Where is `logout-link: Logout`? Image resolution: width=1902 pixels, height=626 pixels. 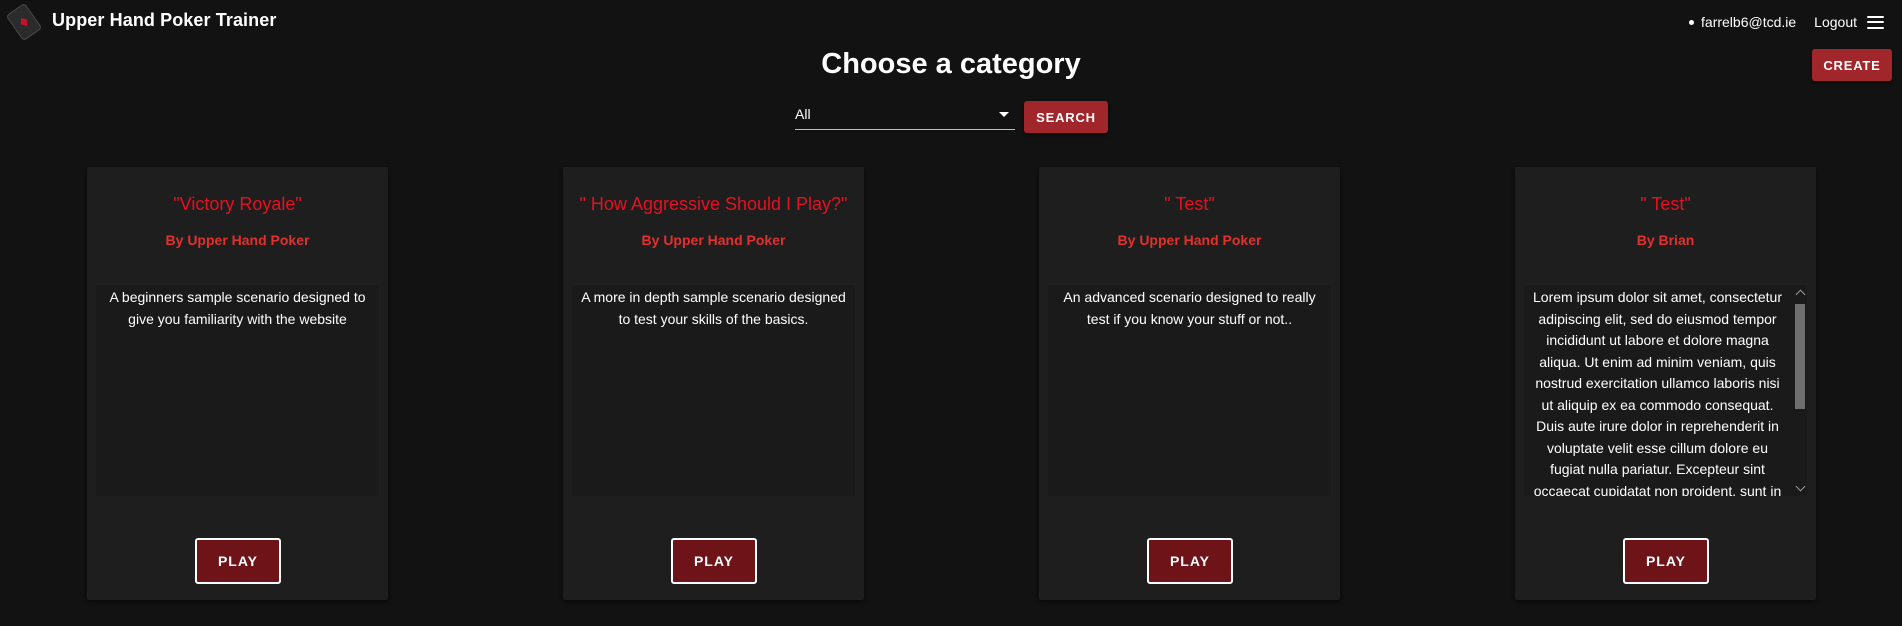
logout-link: Logout is located at coordinates (1835, 22).